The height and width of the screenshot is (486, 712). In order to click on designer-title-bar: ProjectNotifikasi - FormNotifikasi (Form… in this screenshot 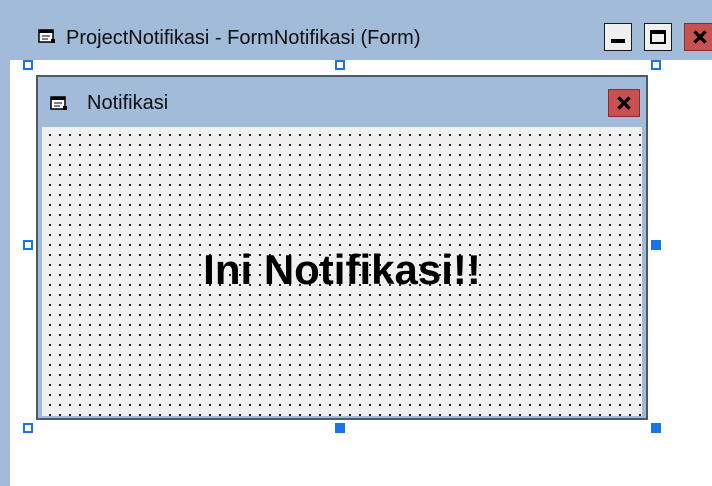, I will do `click(361, 30)`.